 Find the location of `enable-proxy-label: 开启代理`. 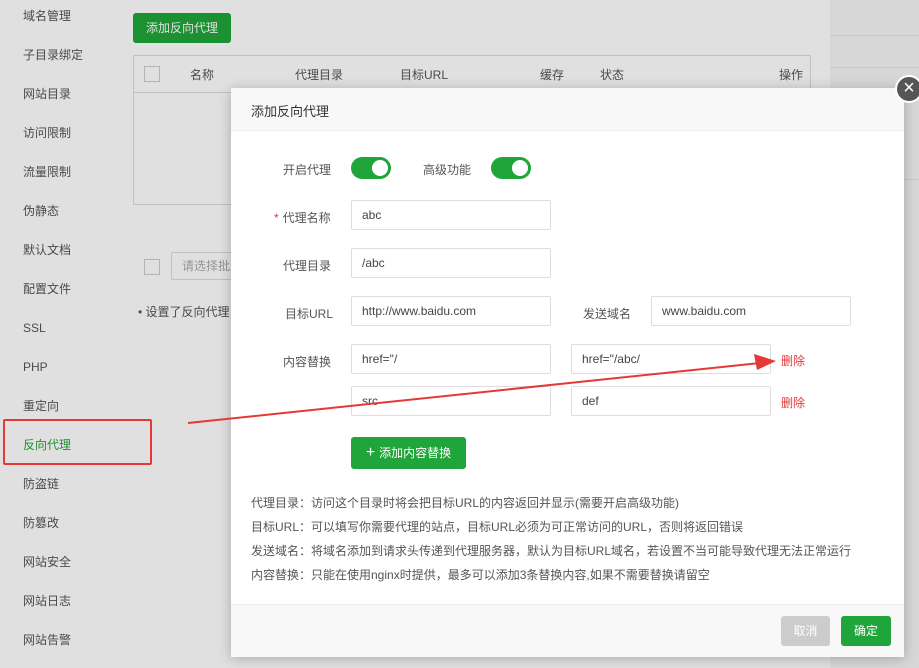

enable-proxy-label: 开启代理 is located at coordinates (307, 170).